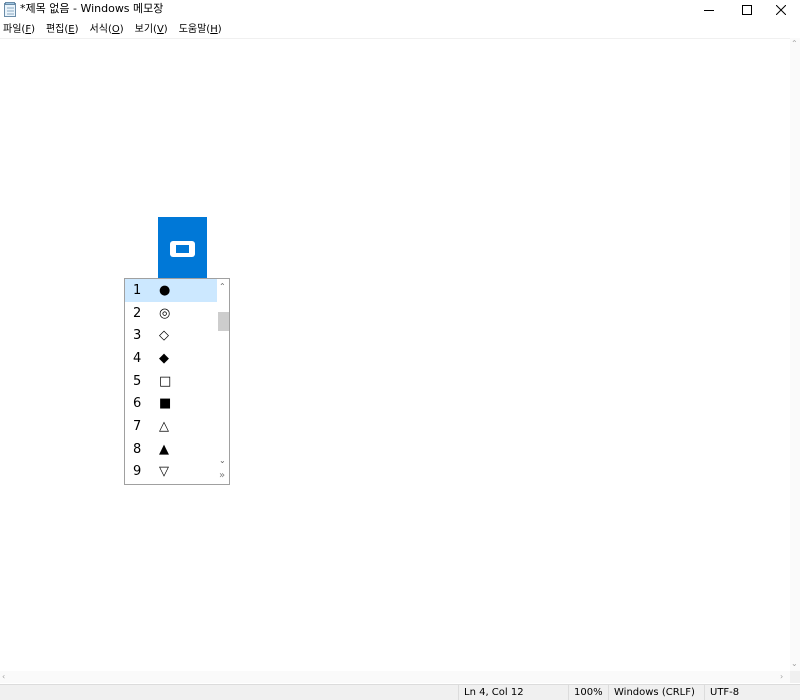  Describe the element at coordinates (656, 692) in the screenshot. I see `status-line-ending: Windows (CRLF)` at that location.